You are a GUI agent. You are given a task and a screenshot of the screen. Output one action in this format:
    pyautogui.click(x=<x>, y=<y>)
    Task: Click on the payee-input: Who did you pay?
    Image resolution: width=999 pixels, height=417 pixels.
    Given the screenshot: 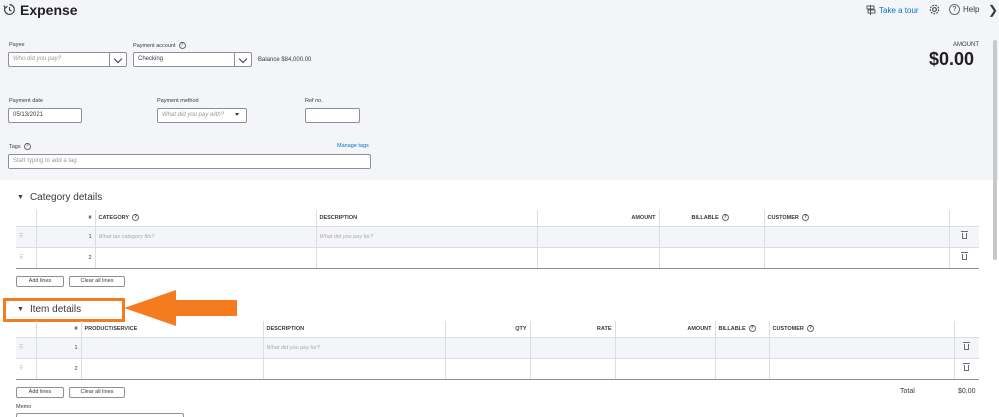 What is the action you would take?
    pyautogui.click(x=62, y=59)
    